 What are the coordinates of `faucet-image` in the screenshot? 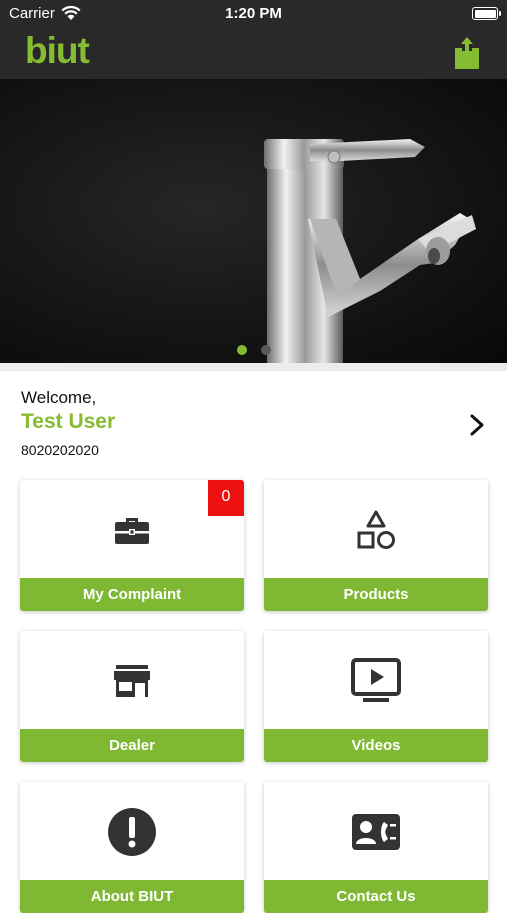 It's located at (370, 251).